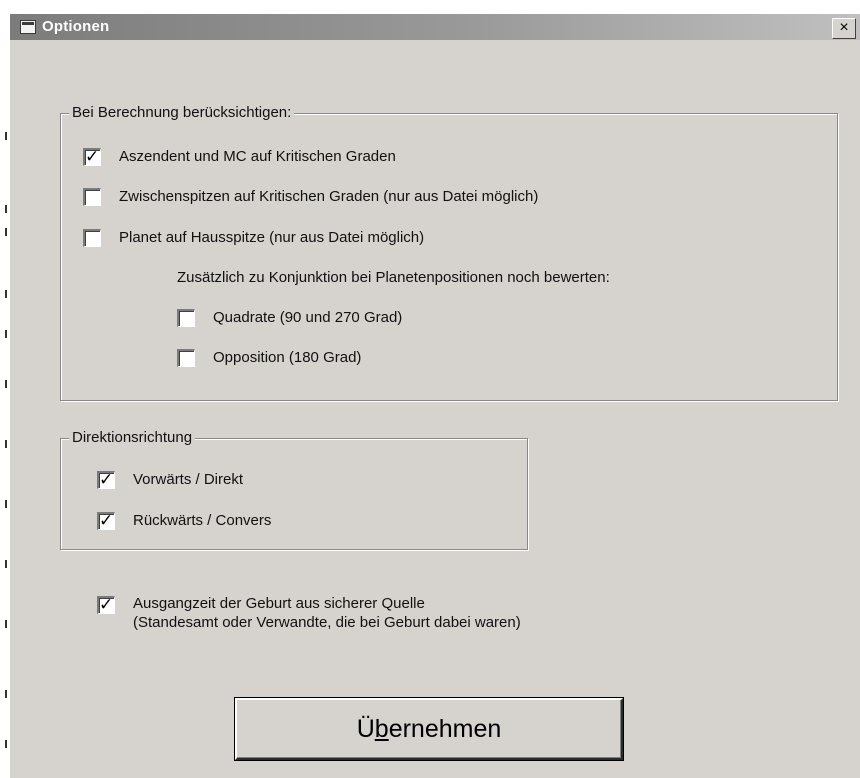  What do you see at coordinates (106, 605) in the screenshot?
I see `checkbox-birth-source` at bounding box center [106, 605].